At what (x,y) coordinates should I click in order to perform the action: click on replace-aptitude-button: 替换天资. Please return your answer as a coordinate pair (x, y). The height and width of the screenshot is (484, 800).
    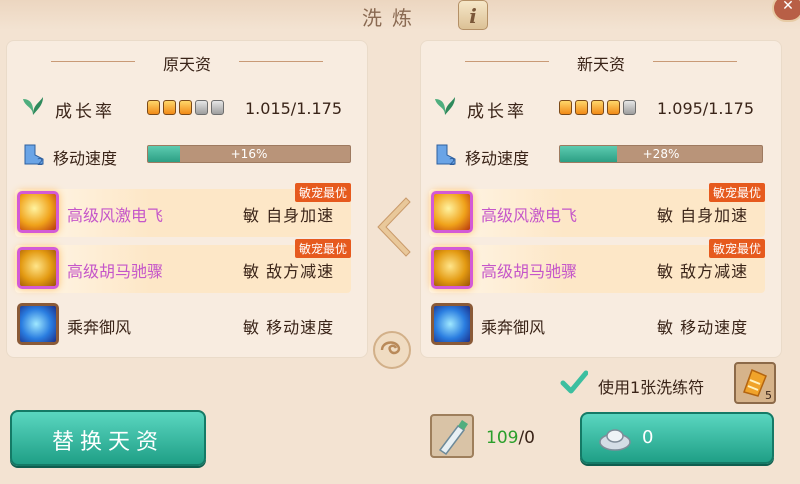
    Looking at the image, I should click on (108, 438).